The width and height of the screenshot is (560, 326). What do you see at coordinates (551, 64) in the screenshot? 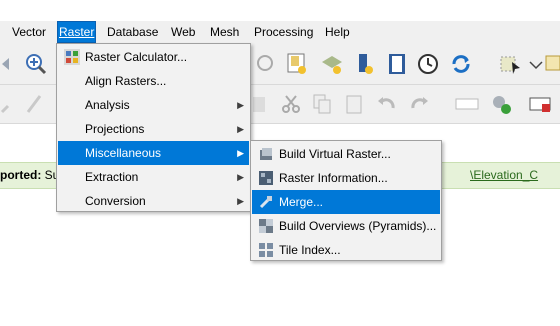
I see `deselect-icon` at bounding box center [551, 64].